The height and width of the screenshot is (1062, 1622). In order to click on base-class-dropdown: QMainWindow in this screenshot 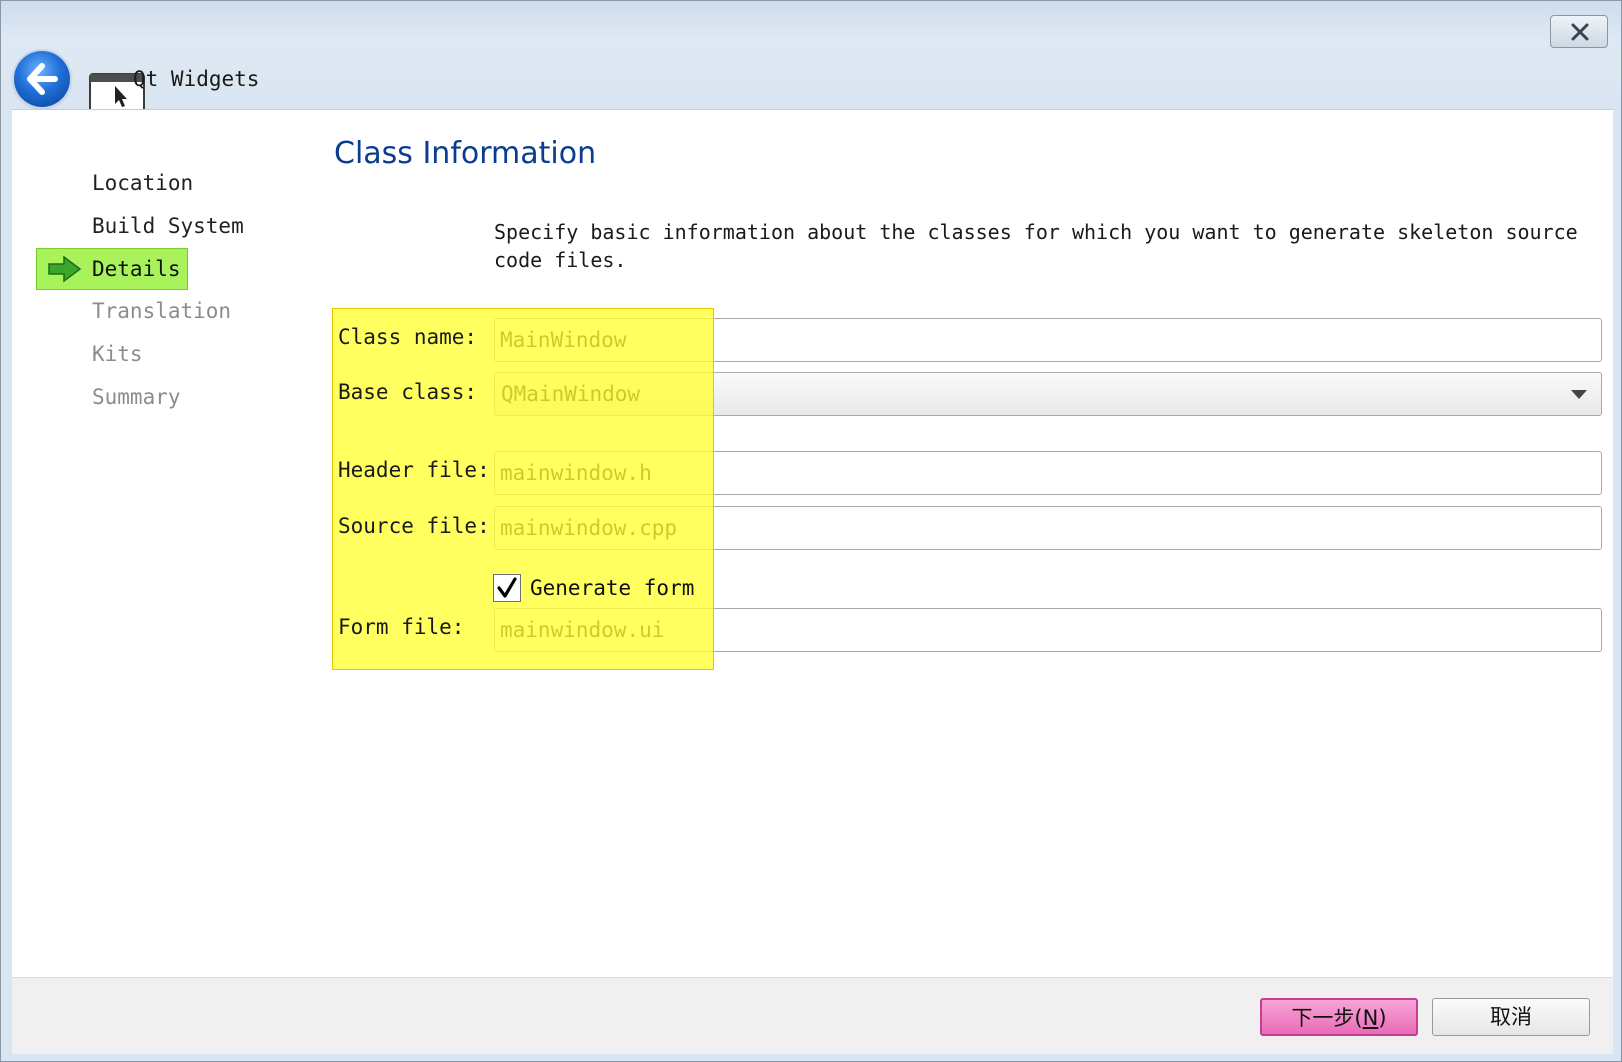, I will do `click(1048, 394)`.